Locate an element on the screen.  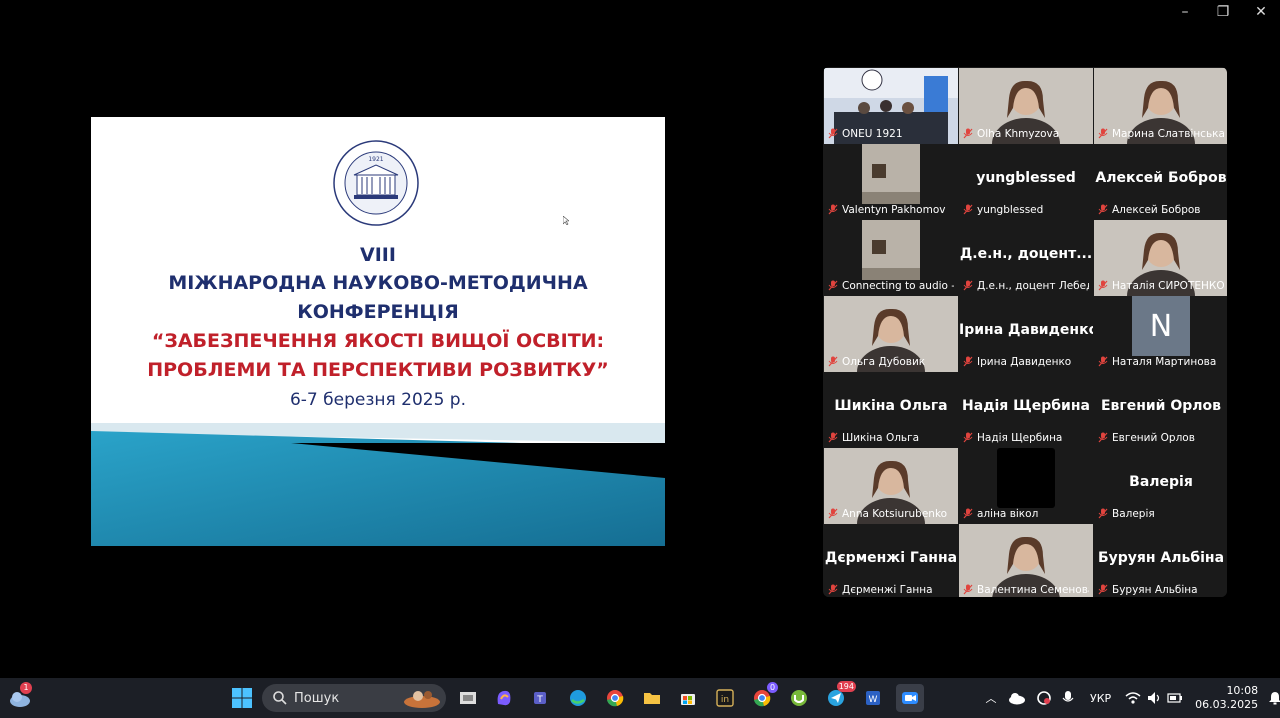
participant-avatar: N is located at coordinates (1161, 326).